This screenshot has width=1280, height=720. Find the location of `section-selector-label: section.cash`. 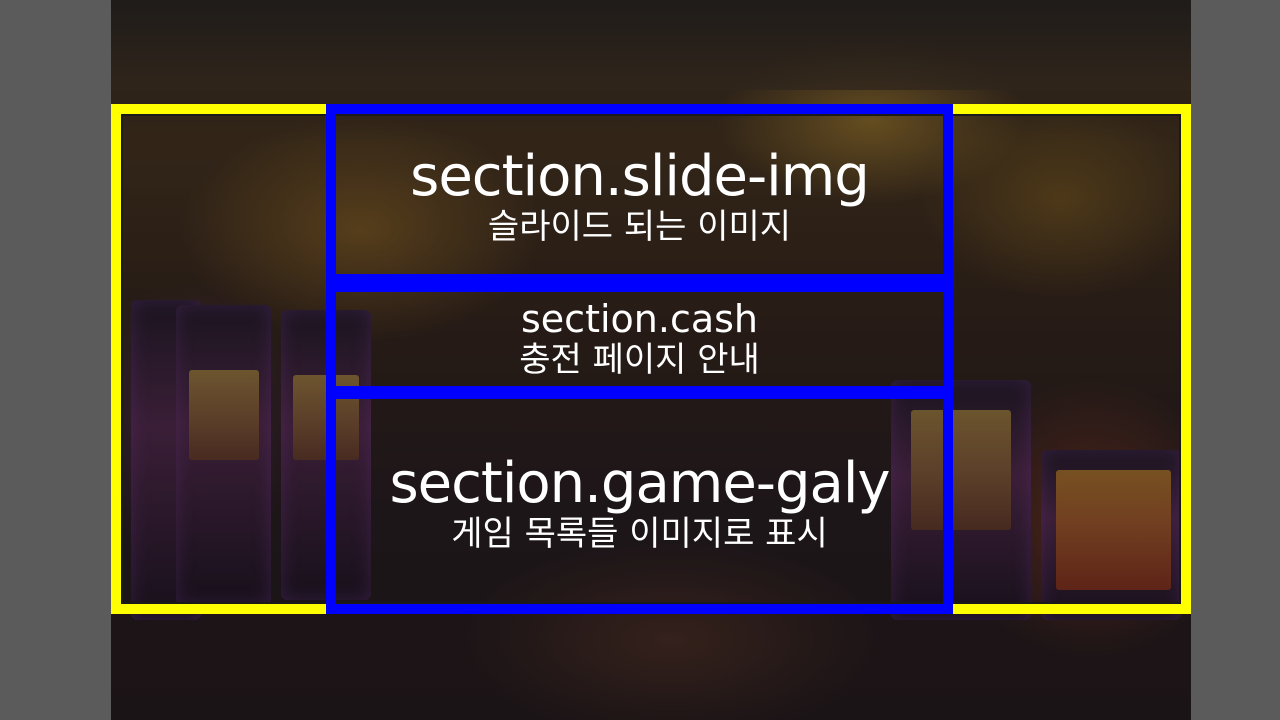

section-selector-label: section.cash is located at coordinates (639, 319).